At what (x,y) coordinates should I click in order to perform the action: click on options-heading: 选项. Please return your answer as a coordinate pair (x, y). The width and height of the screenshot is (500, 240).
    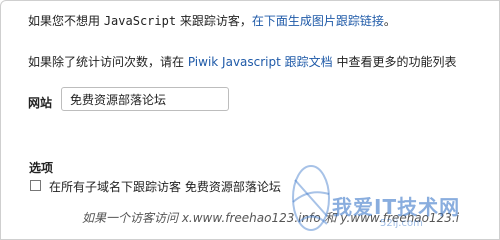
    Looking at the image, I should click on (41, 168).